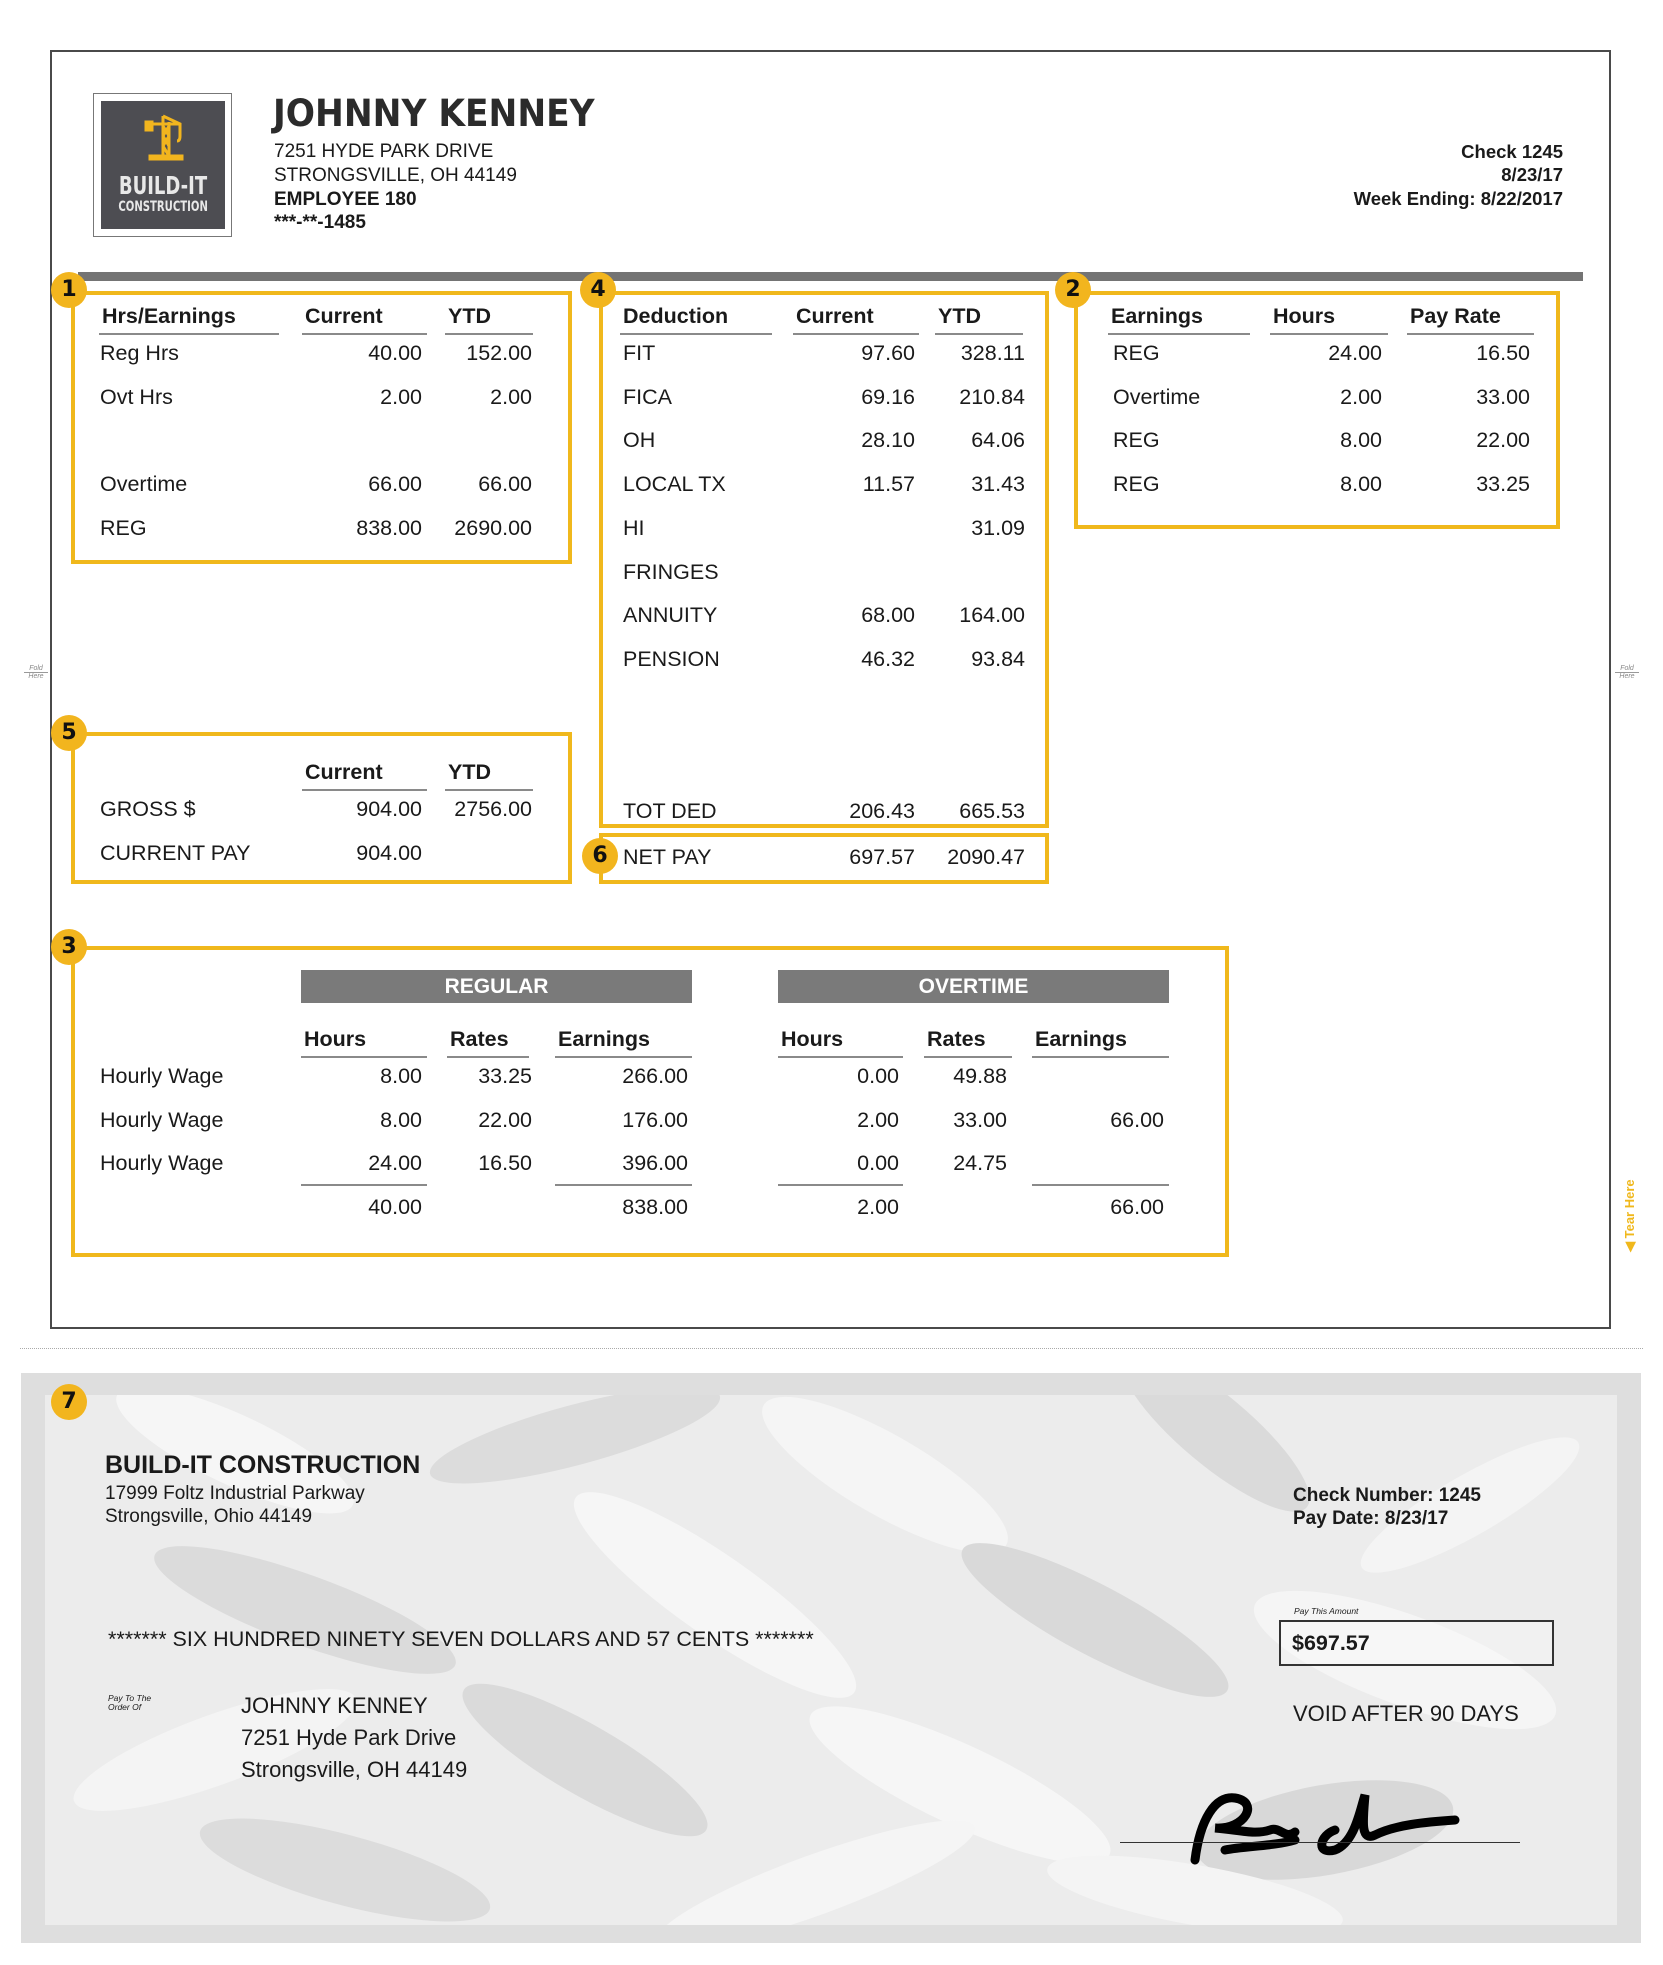 This screenshot has height=1965, width=1663. What do you see at coordinates (493, 527) in the screenshot?
I see `row-ytd: 2690.00` at bounding box center [493, 527].